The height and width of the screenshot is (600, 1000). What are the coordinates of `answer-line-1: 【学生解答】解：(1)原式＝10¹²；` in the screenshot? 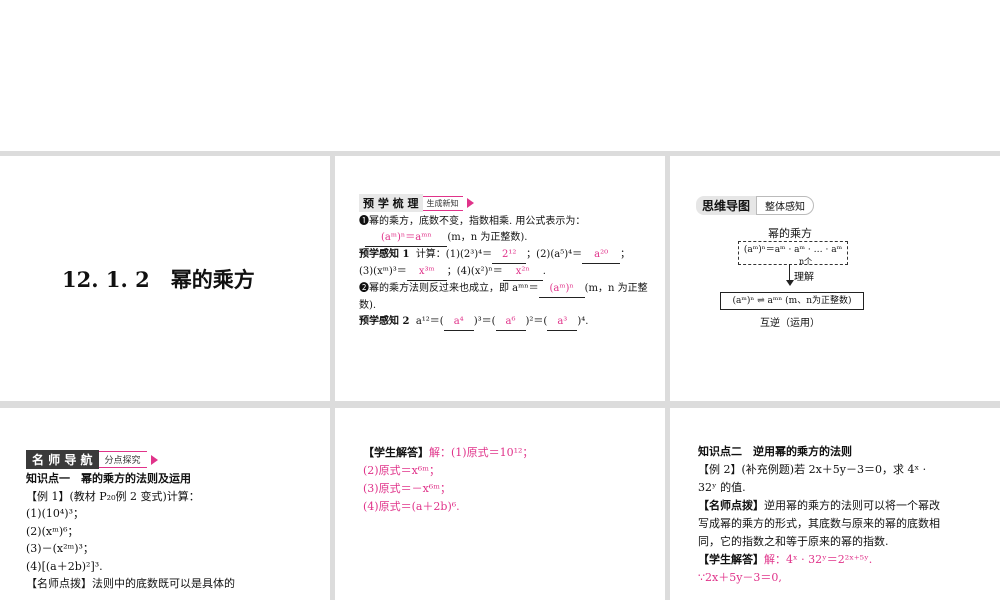 It's located at (448, 453).